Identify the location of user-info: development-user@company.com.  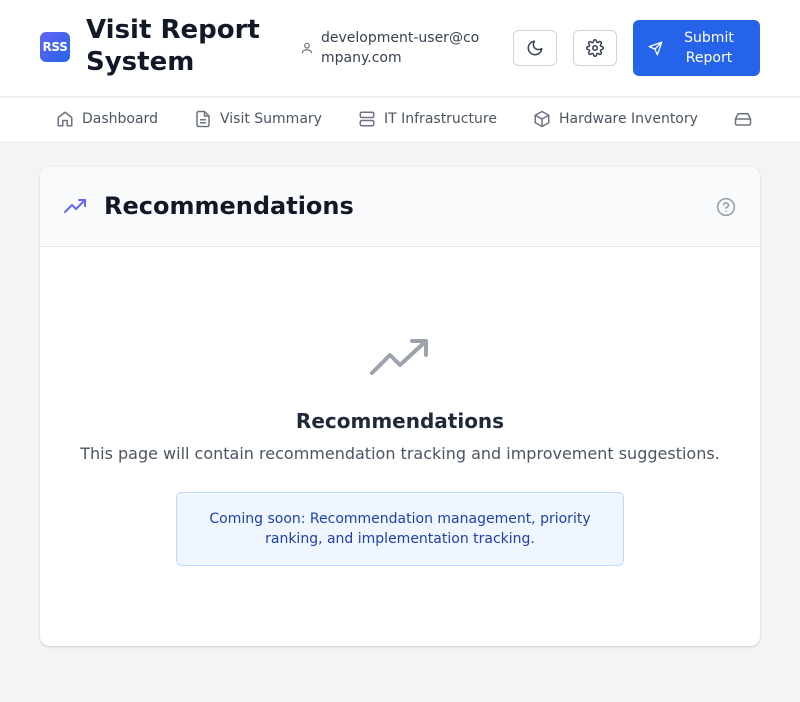
(390, 48).